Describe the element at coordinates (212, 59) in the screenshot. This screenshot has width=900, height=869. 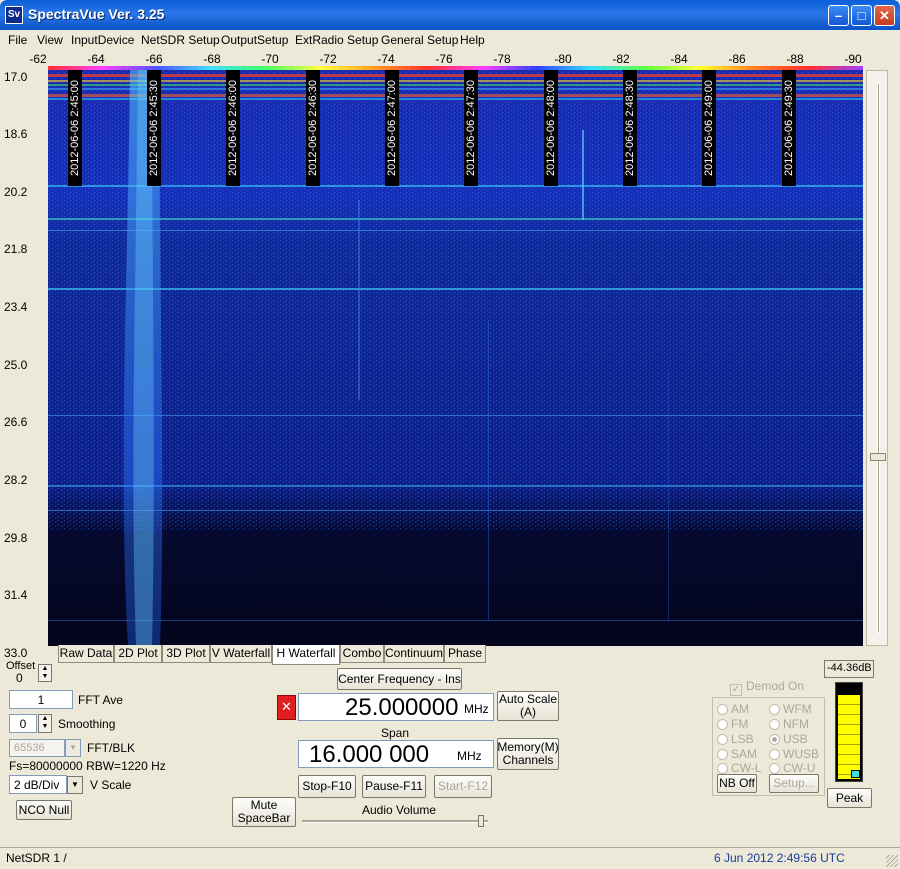
I see `x-tick: -68` at that location.